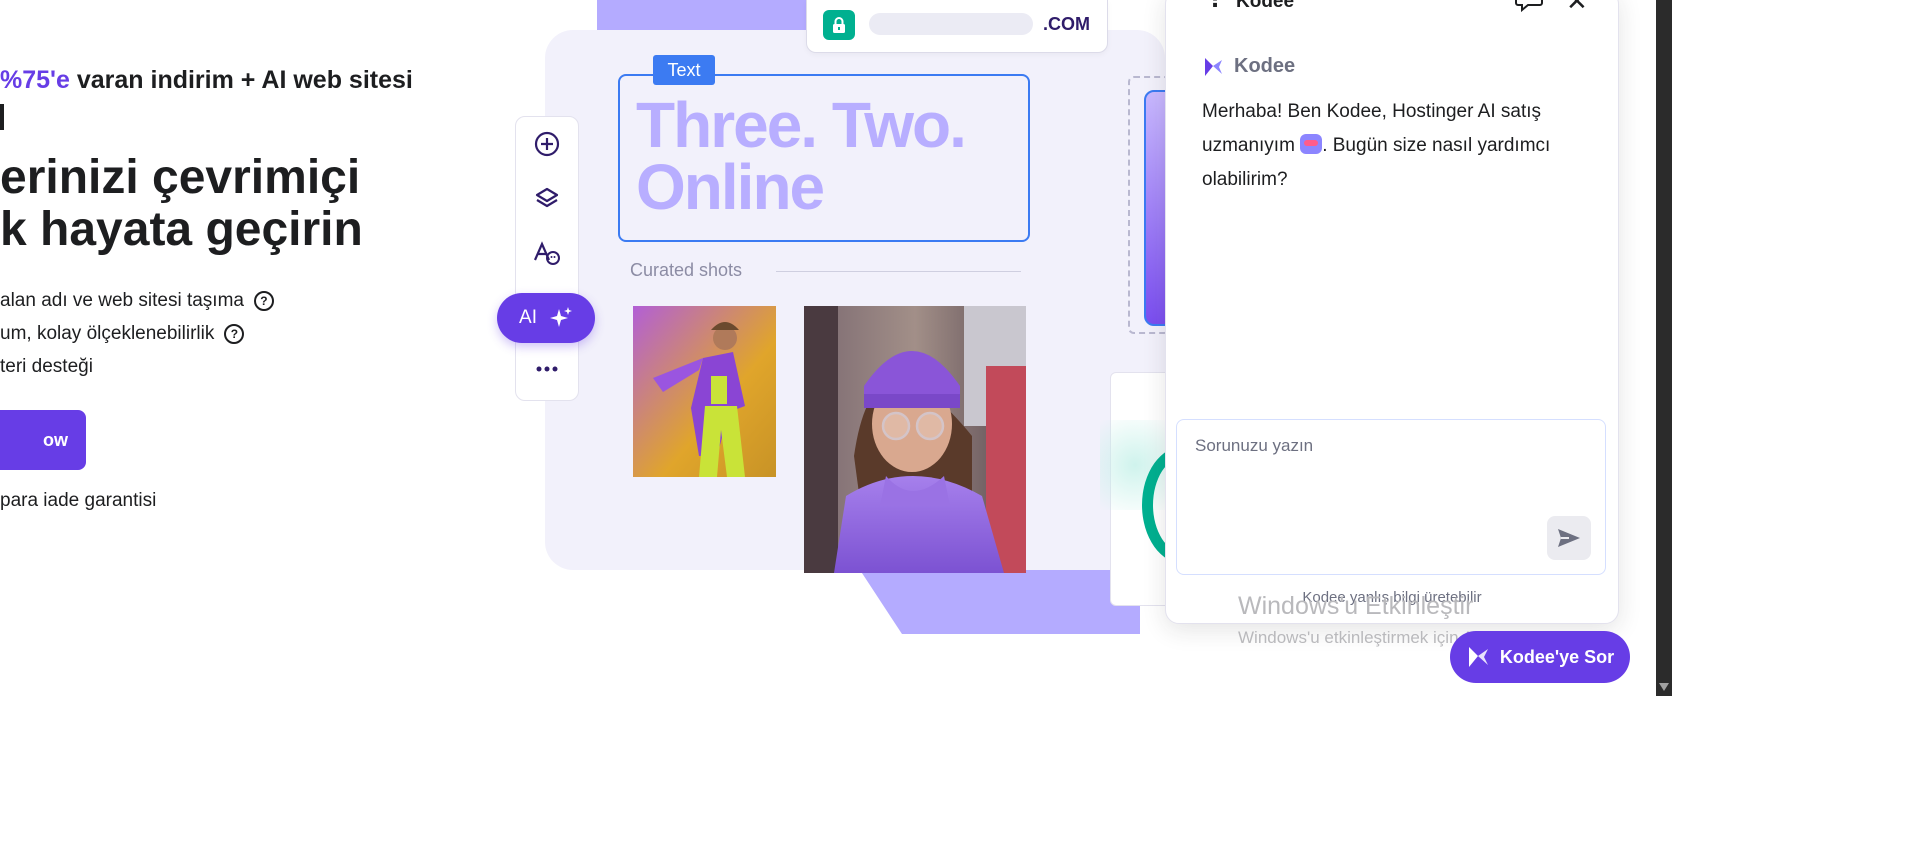 This screenshot has width=1917, height=861. I want to click on feature-text: alan adı ve web sitesi taşıma, so click(122, 300).